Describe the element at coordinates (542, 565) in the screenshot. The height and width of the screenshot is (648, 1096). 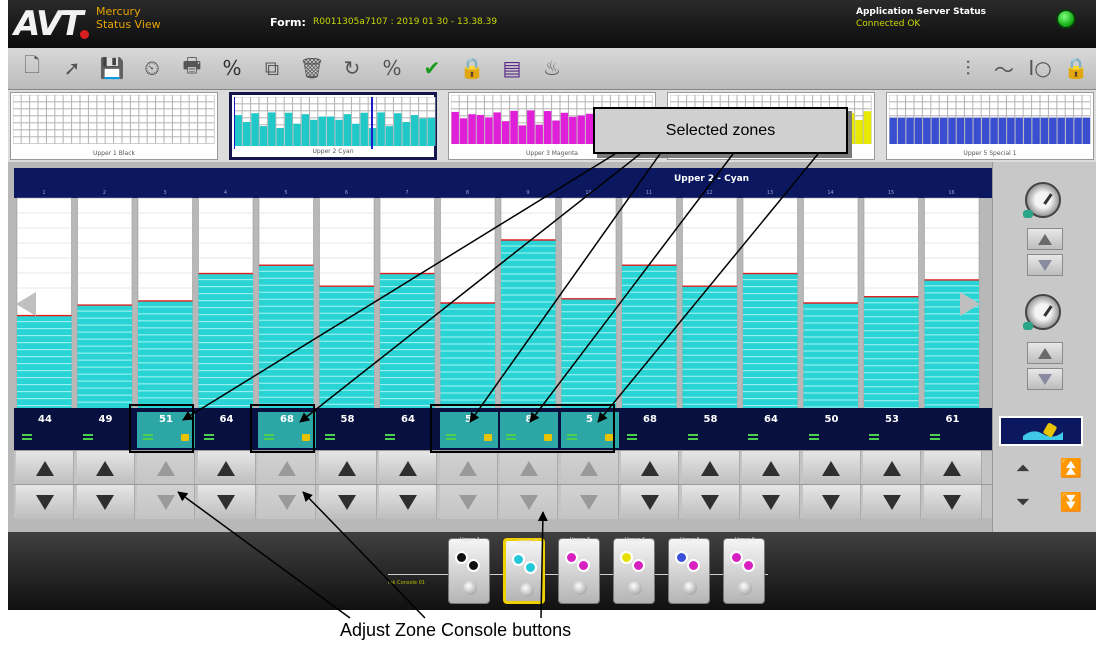
I see `arrow-to-zone-9-buttons` at that location.